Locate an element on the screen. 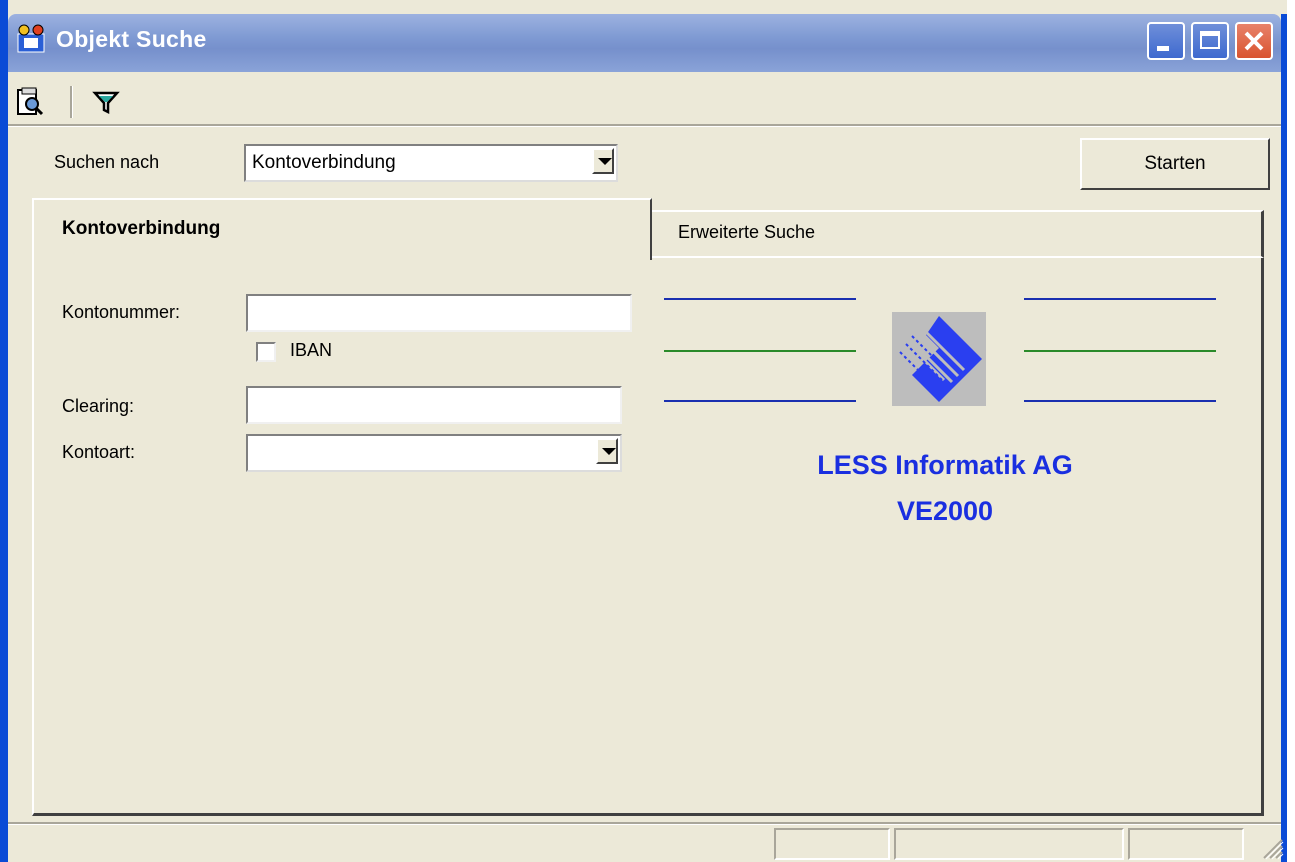 Image resolution: width=1295 pixels, height=862 pixels. window-border-right is located at coordinates (1284, 438).